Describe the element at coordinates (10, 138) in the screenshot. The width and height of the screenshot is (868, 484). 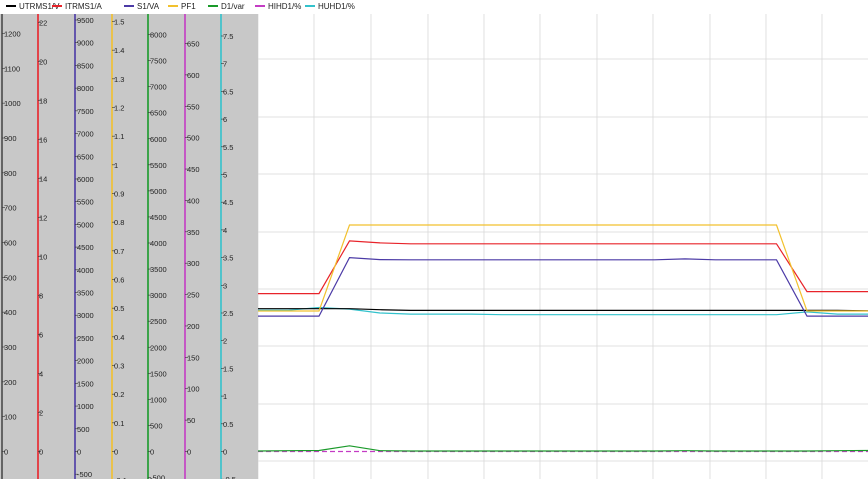
I see `y-axis-tick-label: 900` at that location.